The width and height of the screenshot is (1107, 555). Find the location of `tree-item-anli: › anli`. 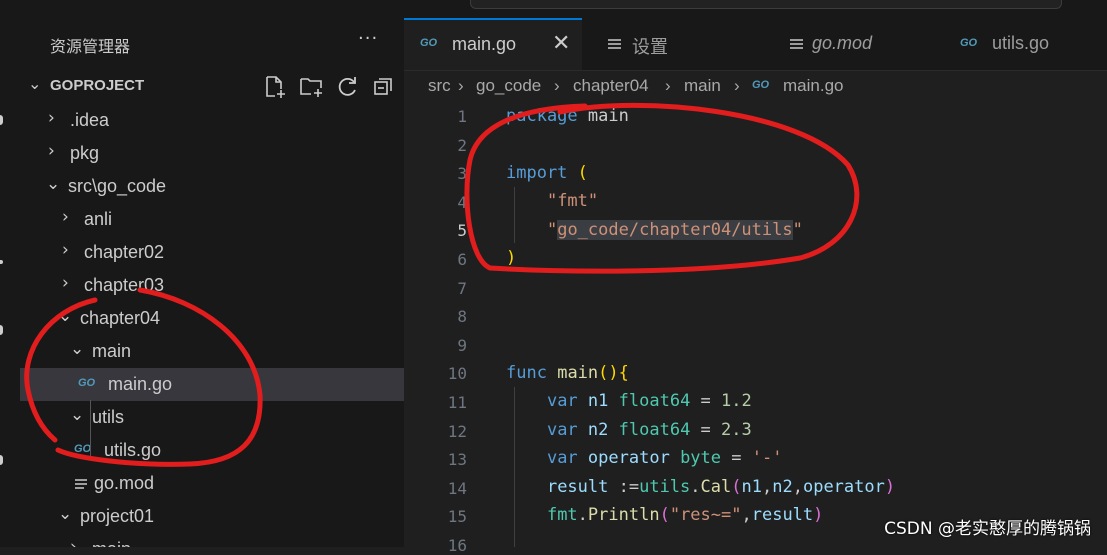

tree-item-anli: › anli is located at coordinates (212, 219).